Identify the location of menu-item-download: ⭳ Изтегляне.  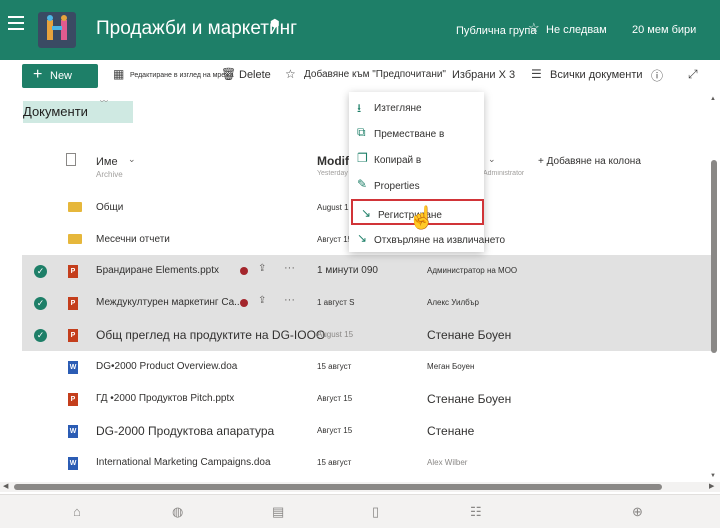
(416, 107).